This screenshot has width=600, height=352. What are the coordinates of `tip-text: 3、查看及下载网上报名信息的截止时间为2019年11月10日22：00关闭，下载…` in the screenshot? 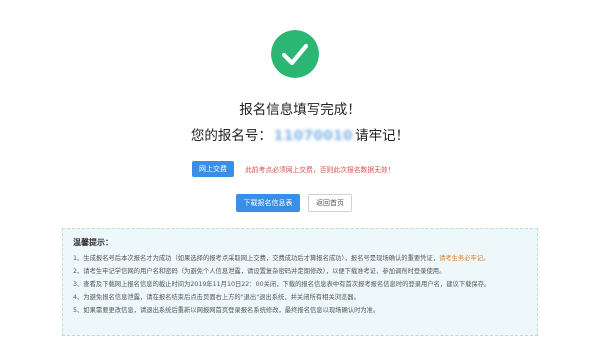 It's located at (282, 284).